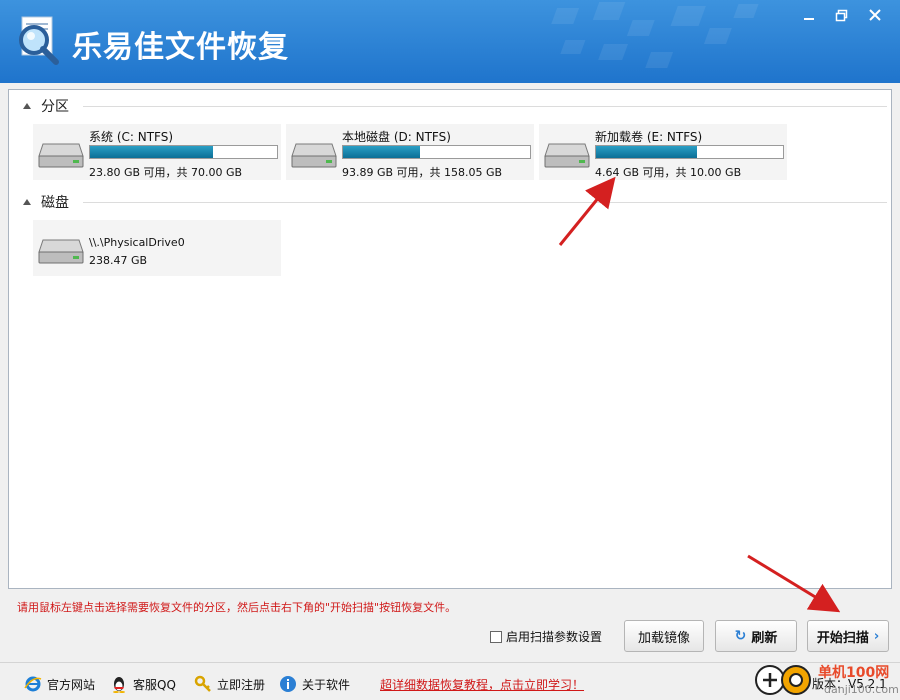  Describe the element at coordinates (131, 137) in the screenshot. I see `partition-name: 系统 (C: NTFS)` at that location.